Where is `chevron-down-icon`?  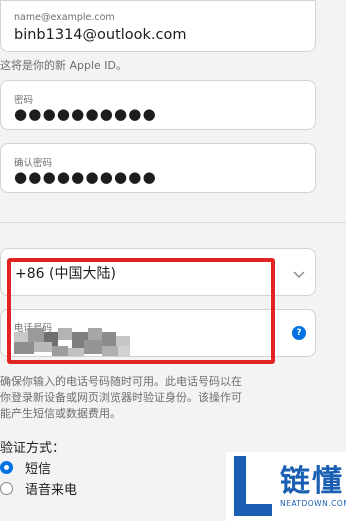 chevron-down-icon is located at coordinates (299, 274).